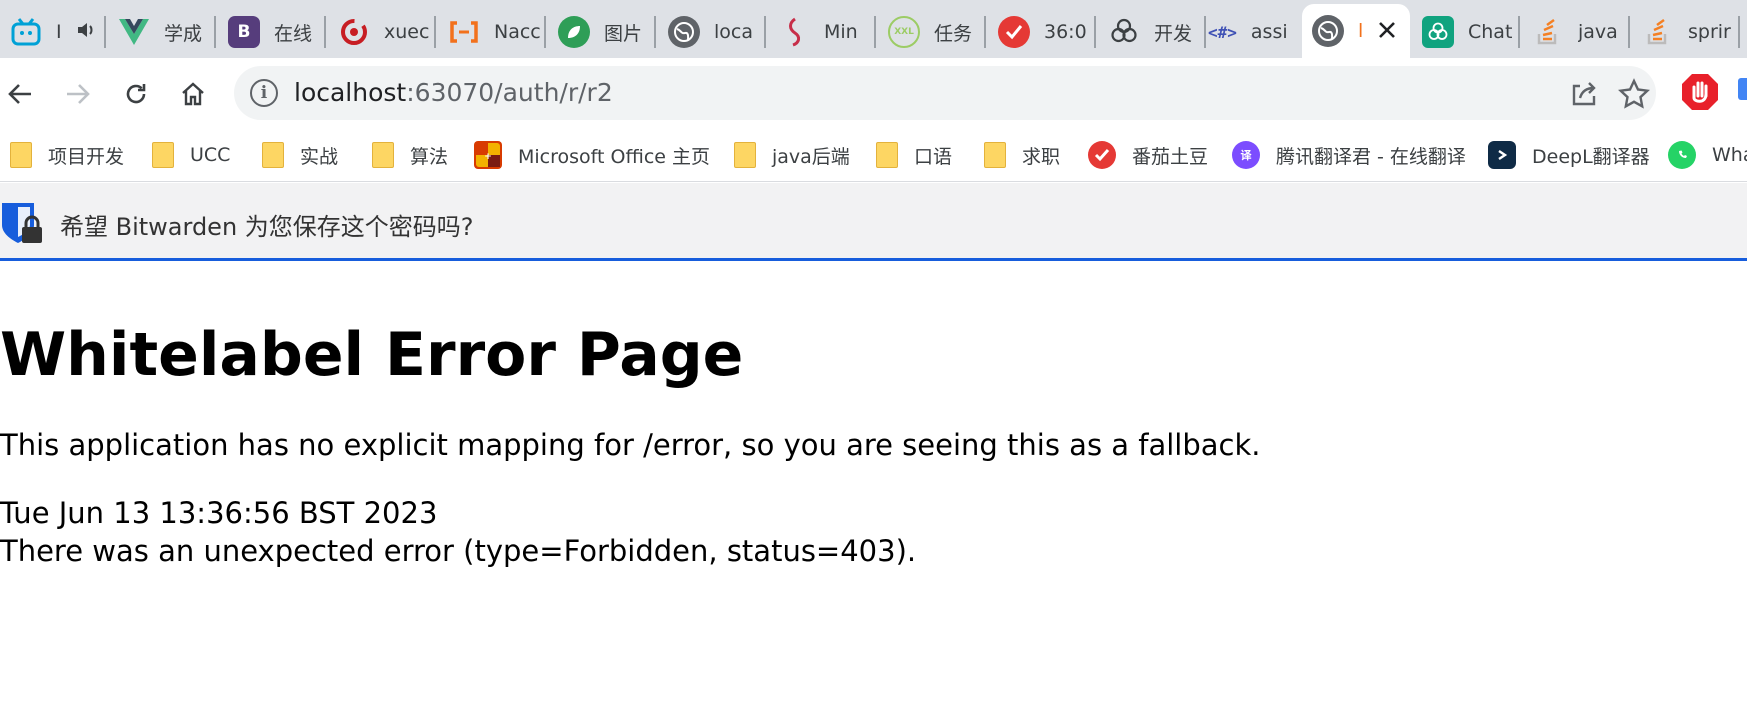 The height and width of the screenshot is (718, 1747). I want to click on forward-button, so click(78, 94).